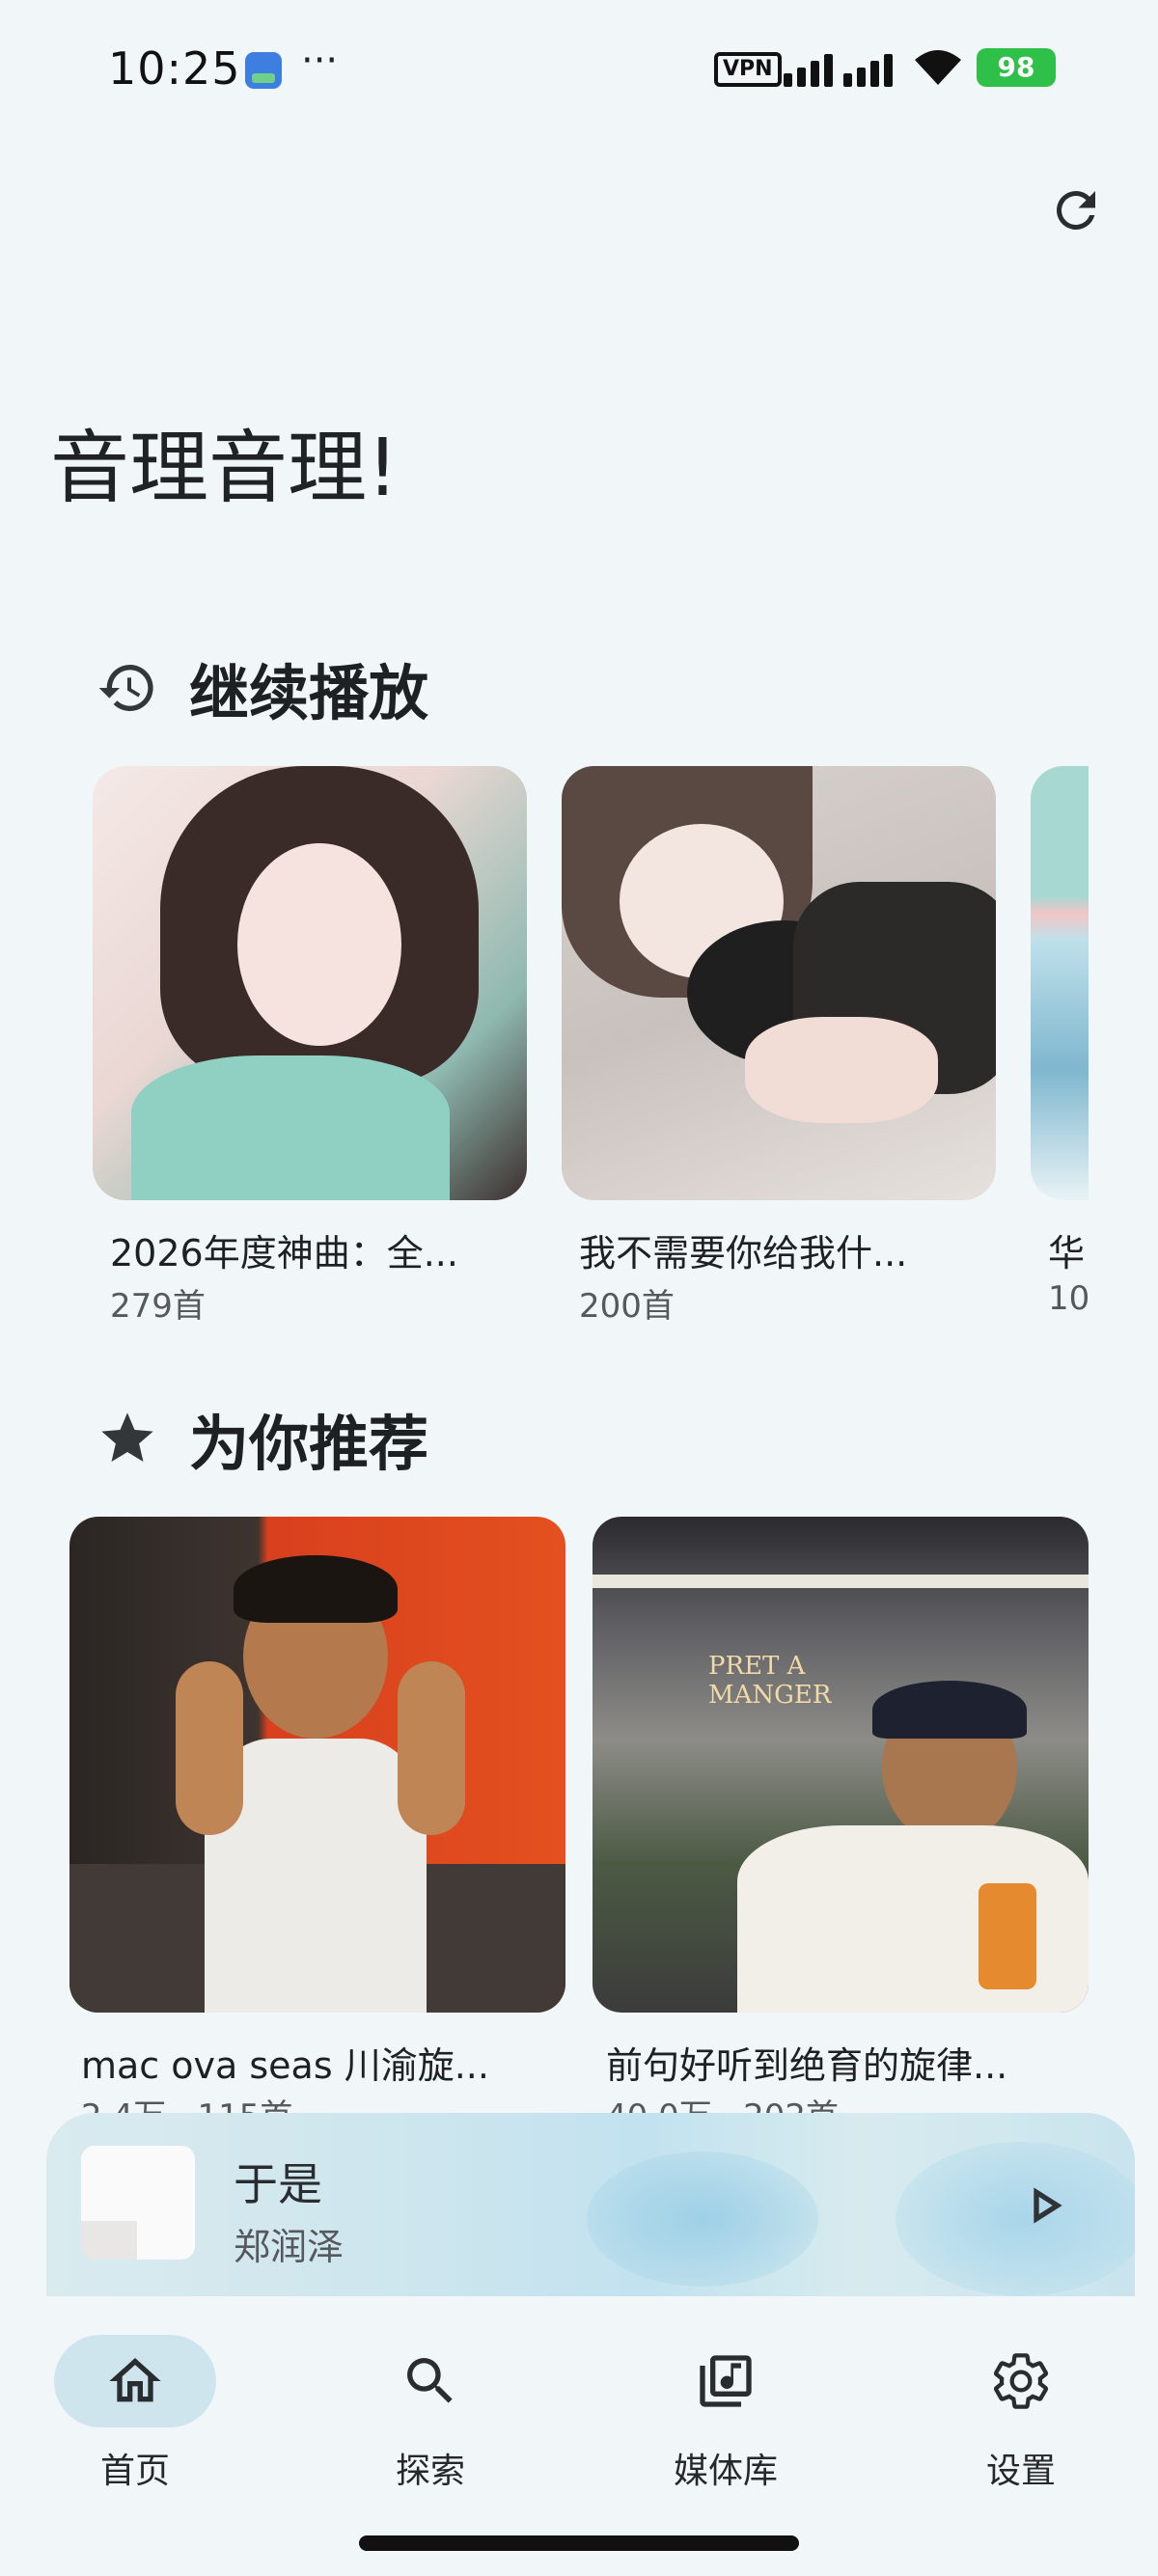 This screenshot has width=1158, height=2576. What do you see at coordinates (263, 70) in the screenshot?
I see `app-notification-icon` at bounding box center [263, 70].